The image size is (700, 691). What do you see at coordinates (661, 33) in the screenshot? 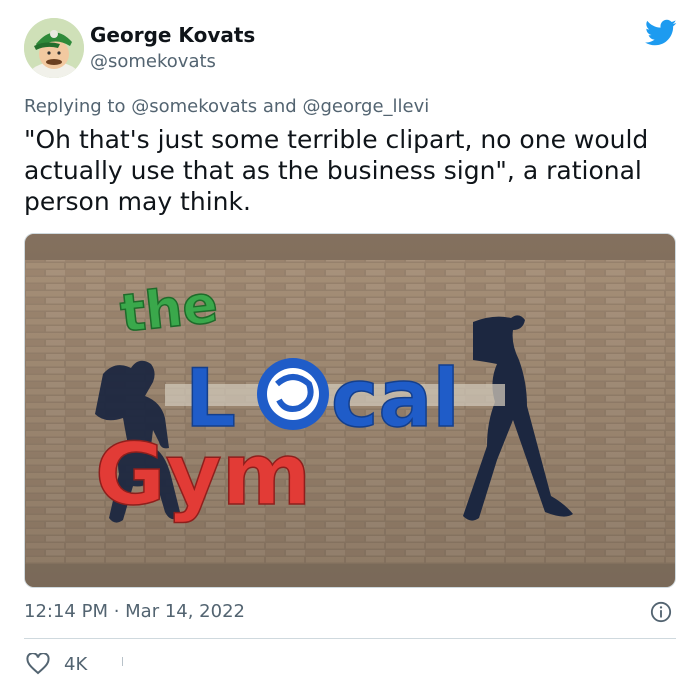
I see `twitter-bird-icon` at bounding box center [661, 33].